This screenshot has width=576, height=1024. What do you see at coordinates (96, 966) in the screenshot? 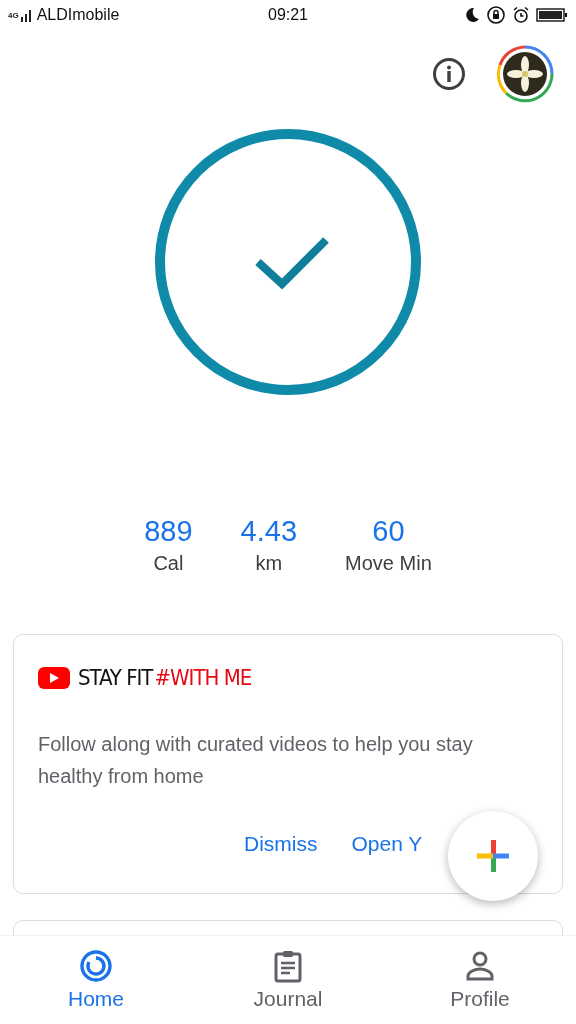
I see `ring-icon` at bounding box center [96, 966].